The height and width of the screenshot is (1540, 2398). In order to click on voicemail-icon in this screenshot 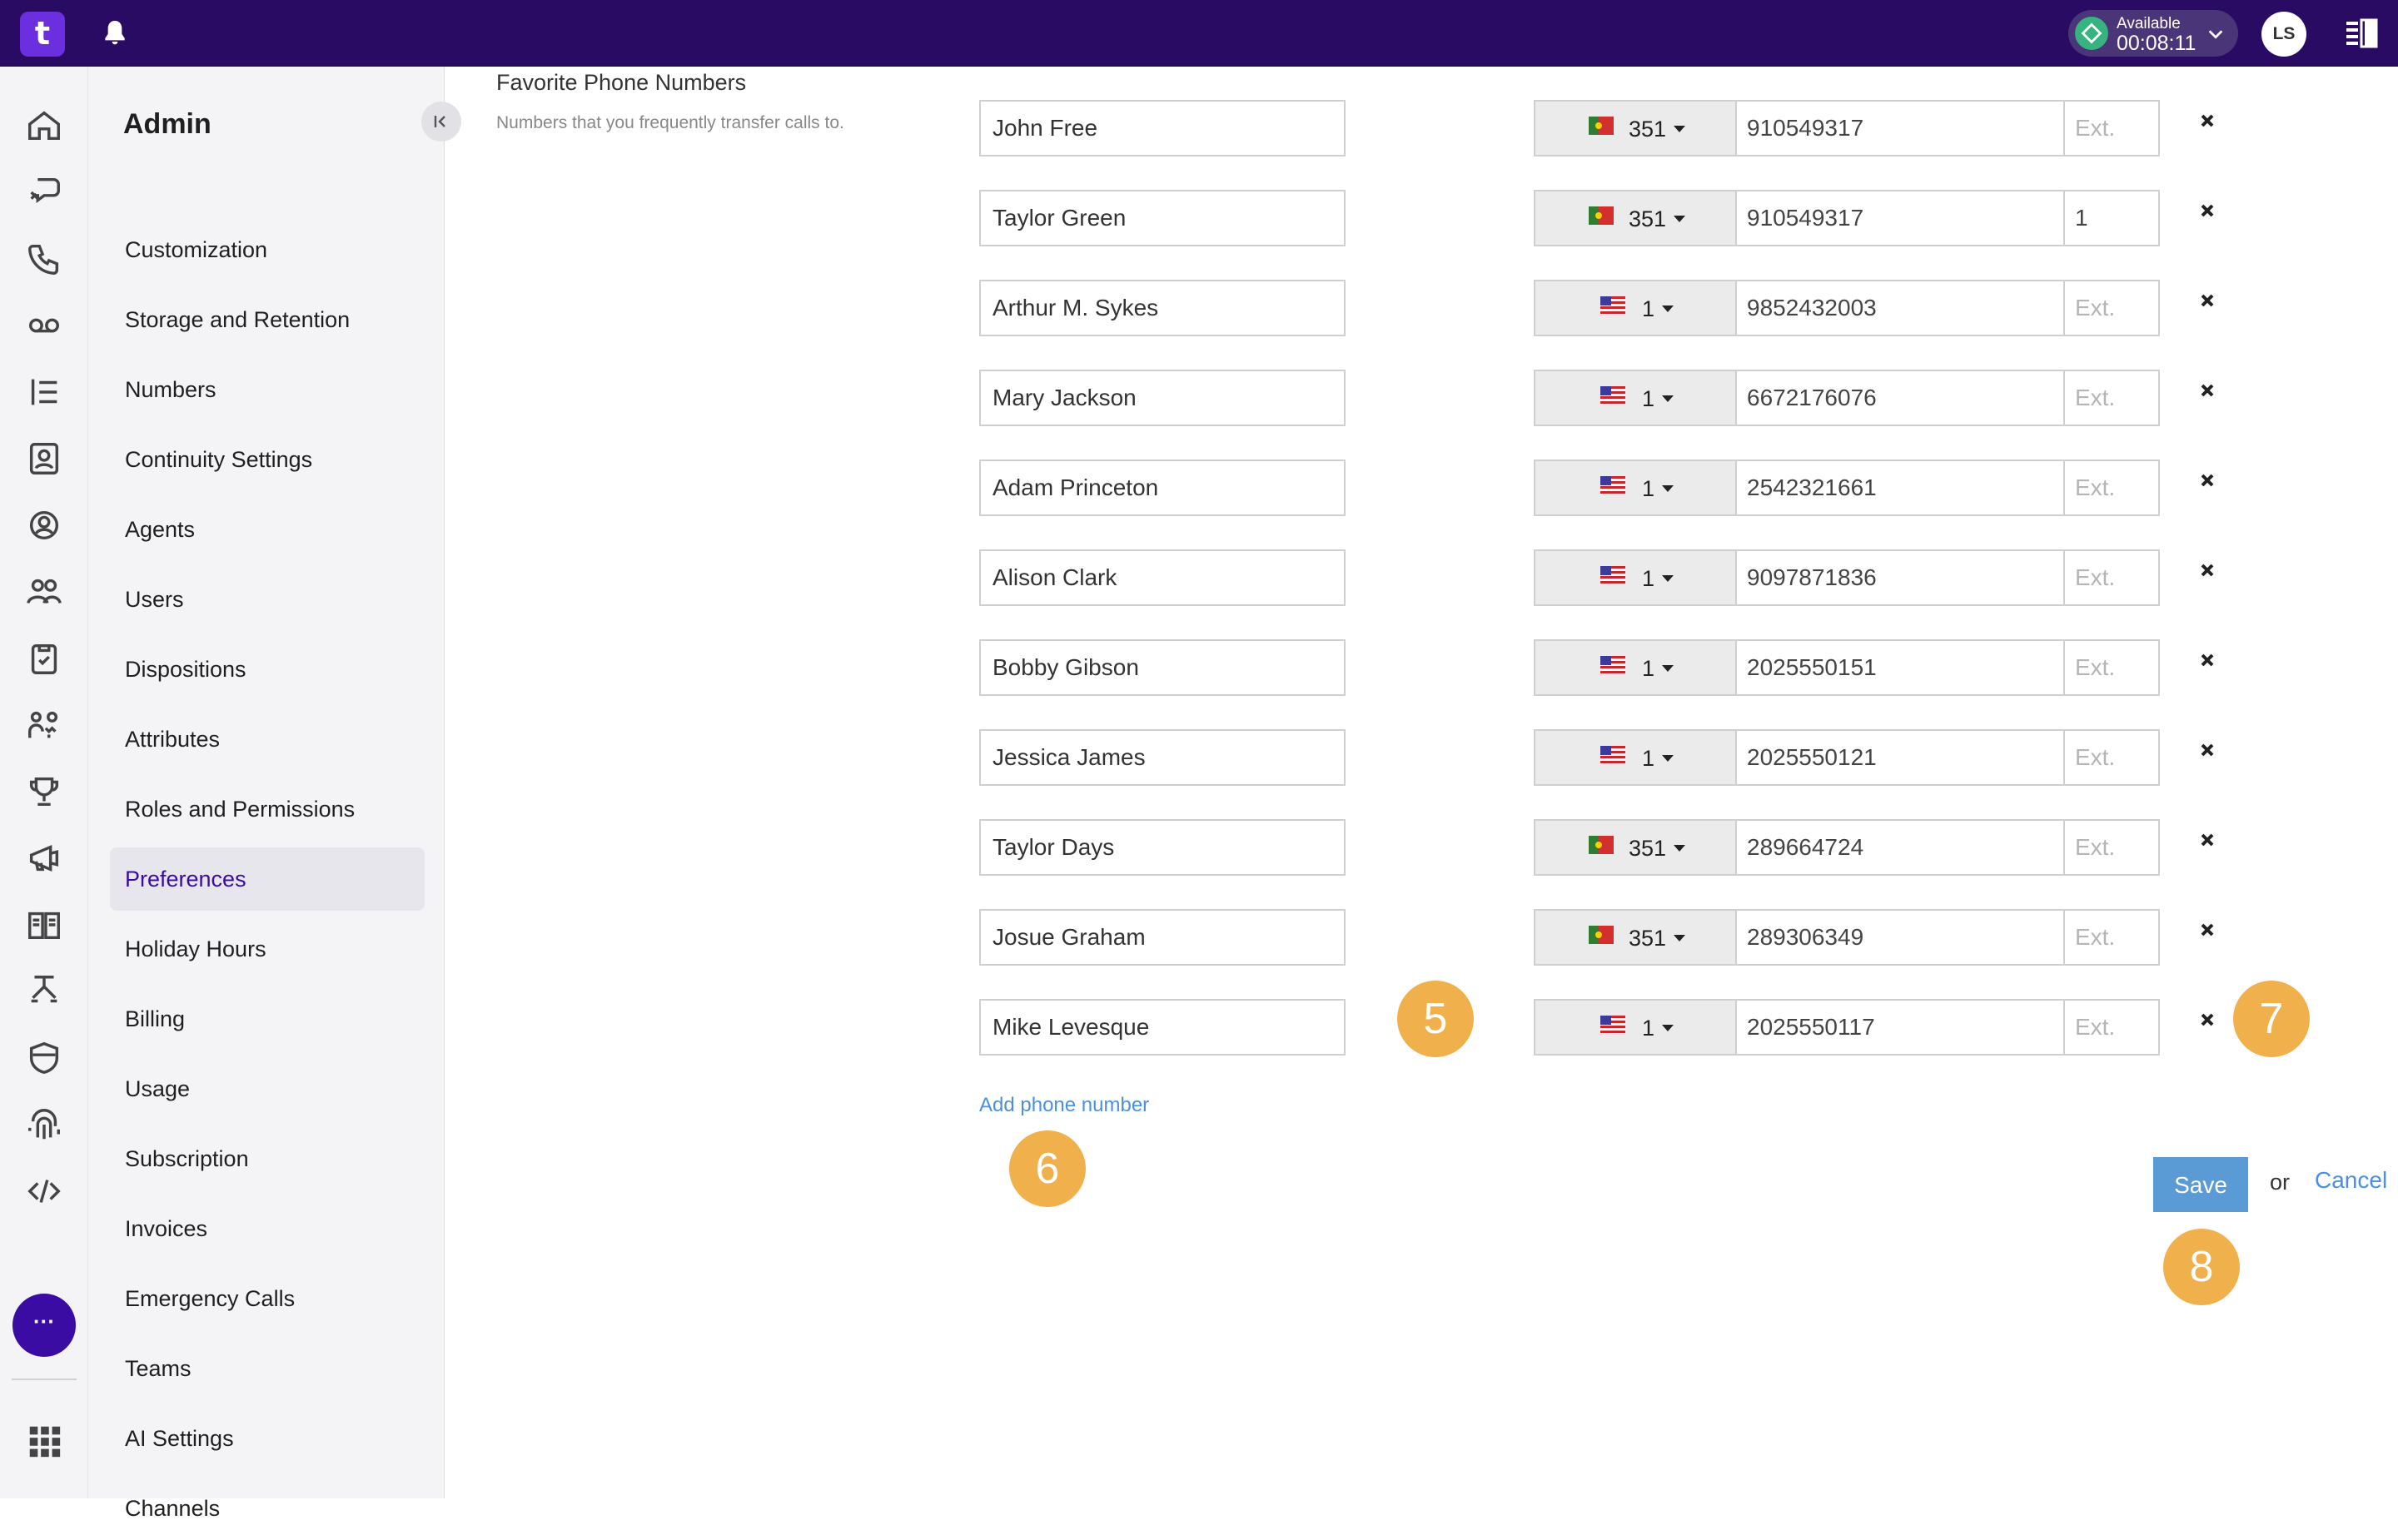, I will do `click(44, 325)`.